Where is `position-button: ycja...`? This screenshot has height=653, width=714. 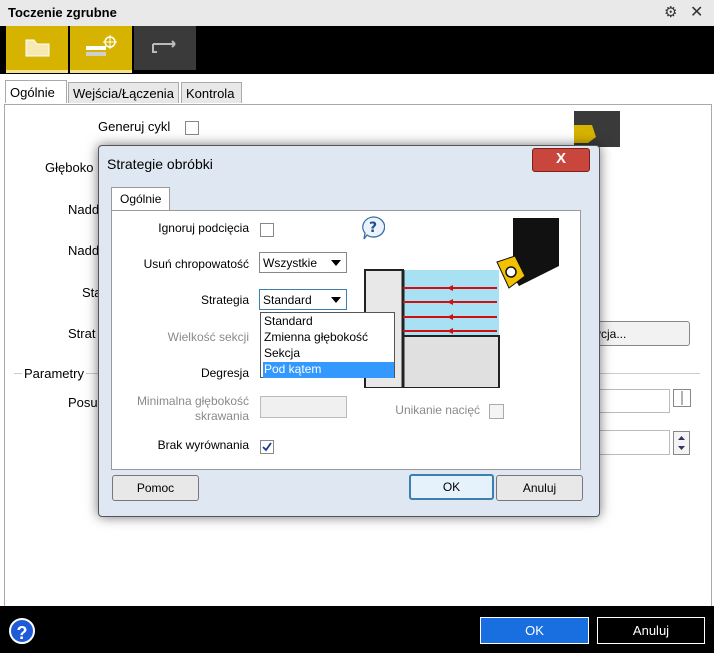 position-button: ycja... is located at coordinates (640, 333).